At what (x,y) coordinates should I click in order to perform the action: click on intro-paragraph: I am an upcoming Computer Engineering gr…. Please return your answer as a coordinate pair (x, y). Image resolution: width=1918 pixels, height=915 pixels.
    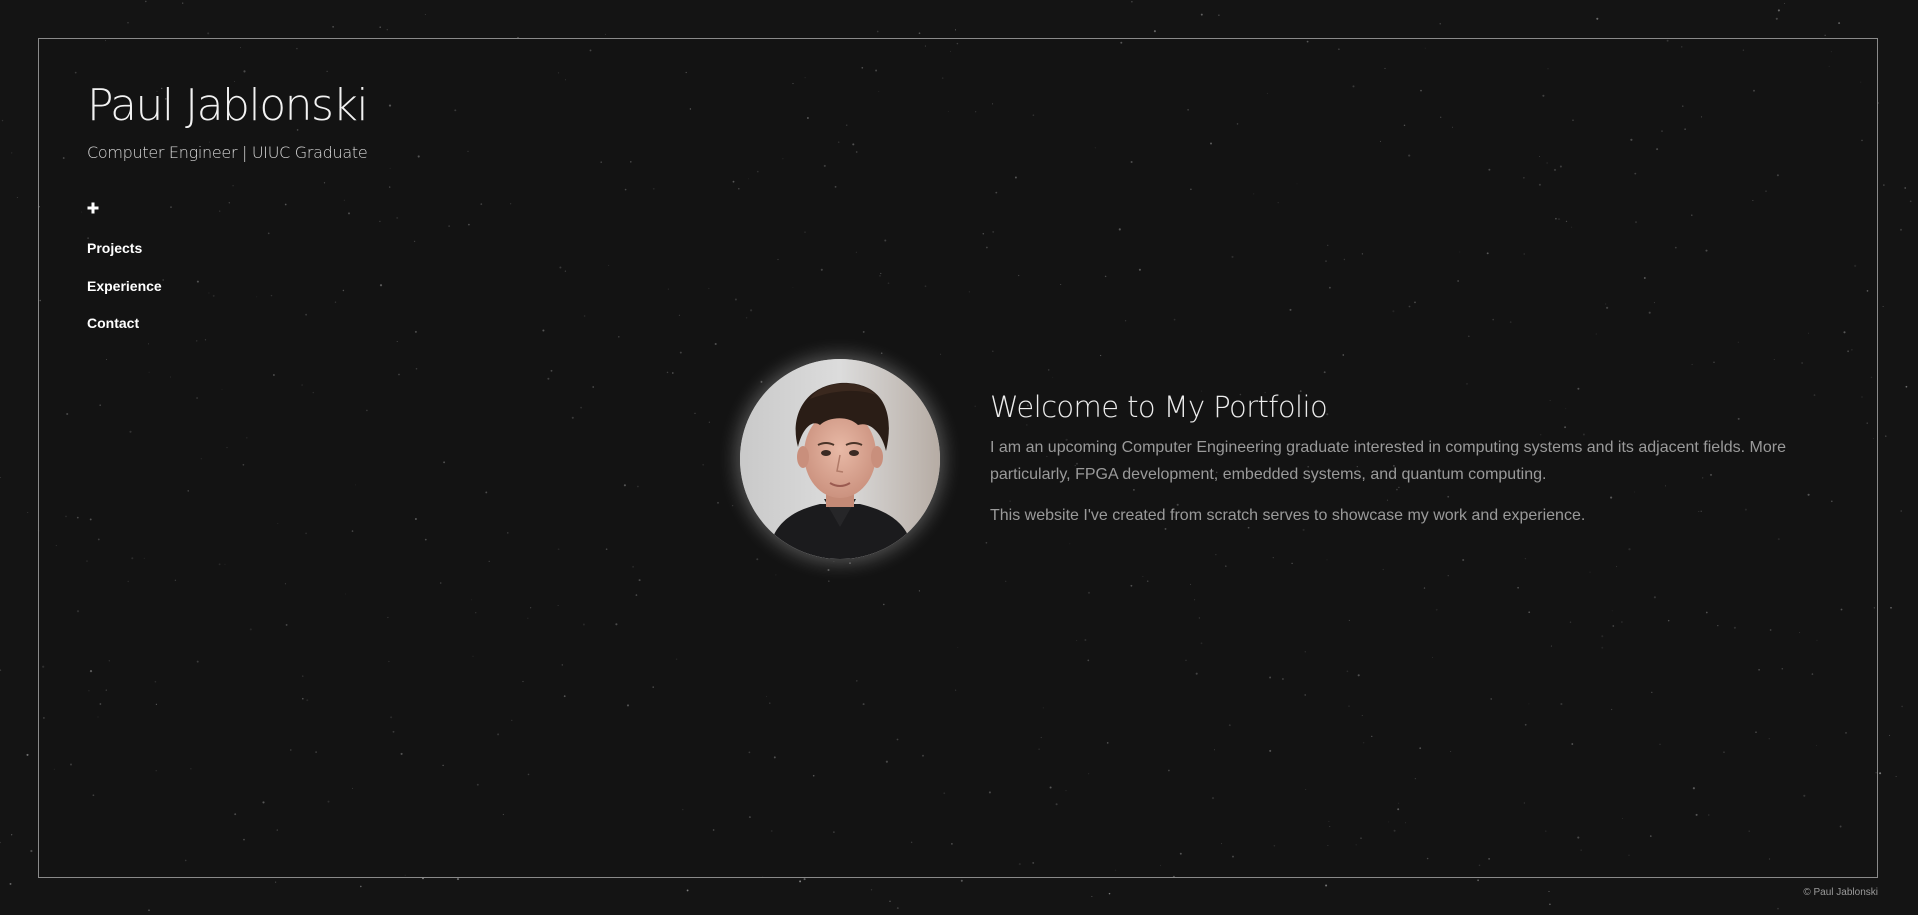
    Looking at the image, I should click on (1388, 461).